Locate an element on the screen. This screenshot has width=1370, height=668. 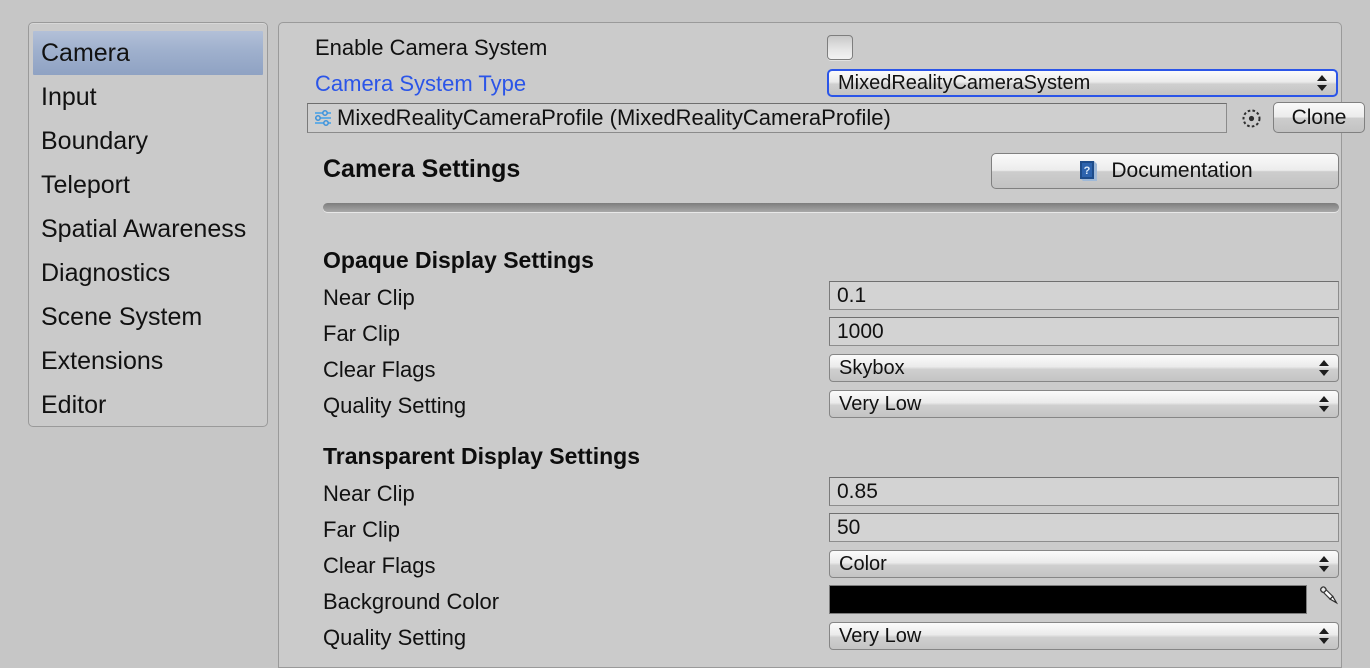
opaque-far-clip-value: 1000 is located at coordinates (860, 331).